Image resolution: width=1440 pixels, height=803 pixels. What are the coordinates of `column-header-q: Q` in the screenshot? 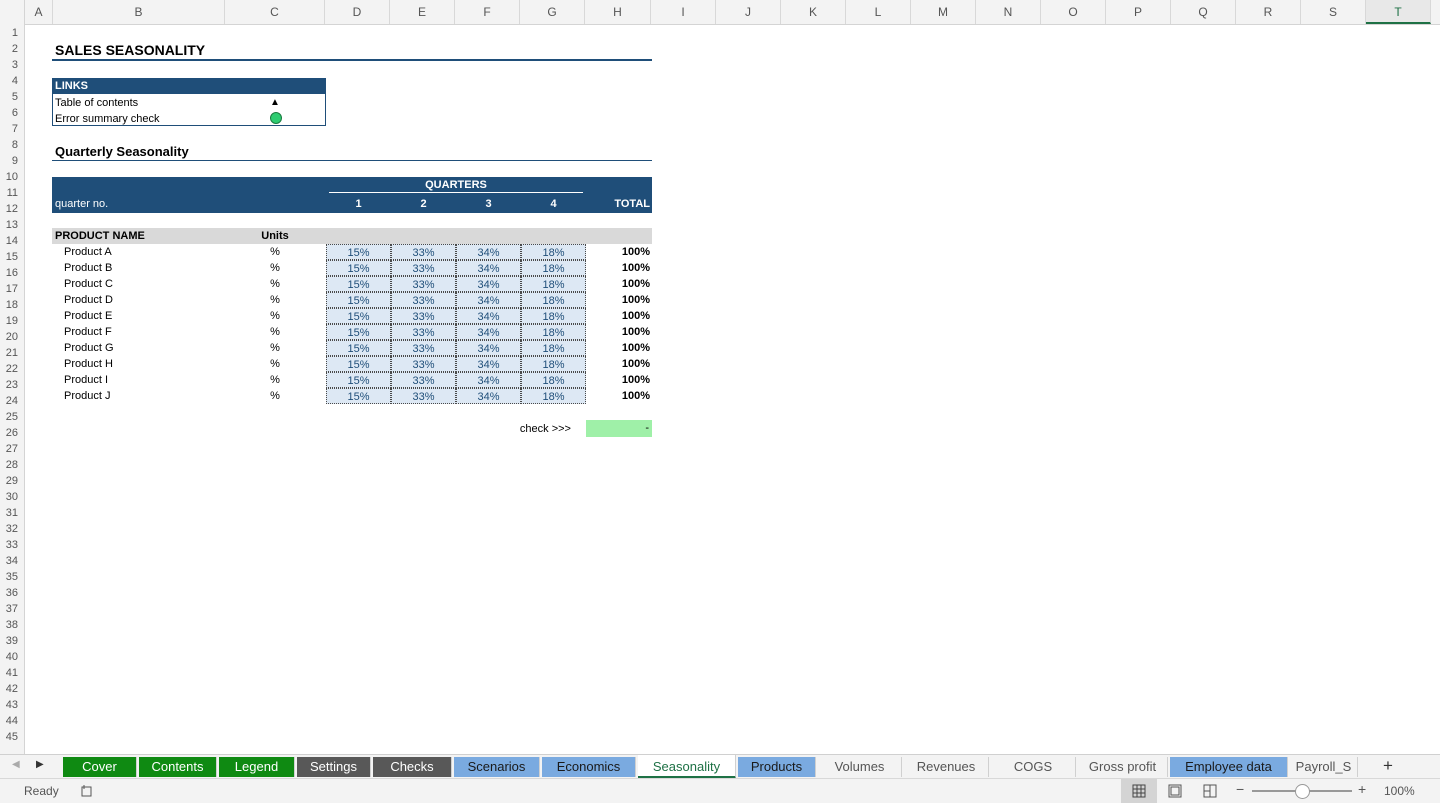 It's located at (1203, 12).